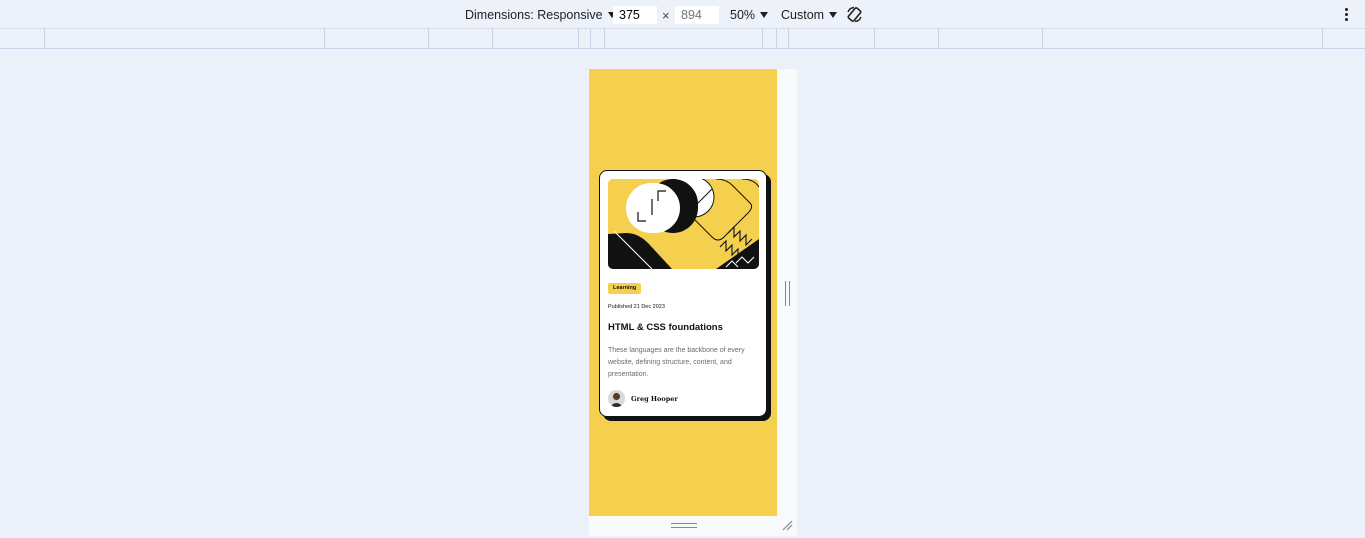  I want to click on kebab-menu-icon, so click(1346, 14).